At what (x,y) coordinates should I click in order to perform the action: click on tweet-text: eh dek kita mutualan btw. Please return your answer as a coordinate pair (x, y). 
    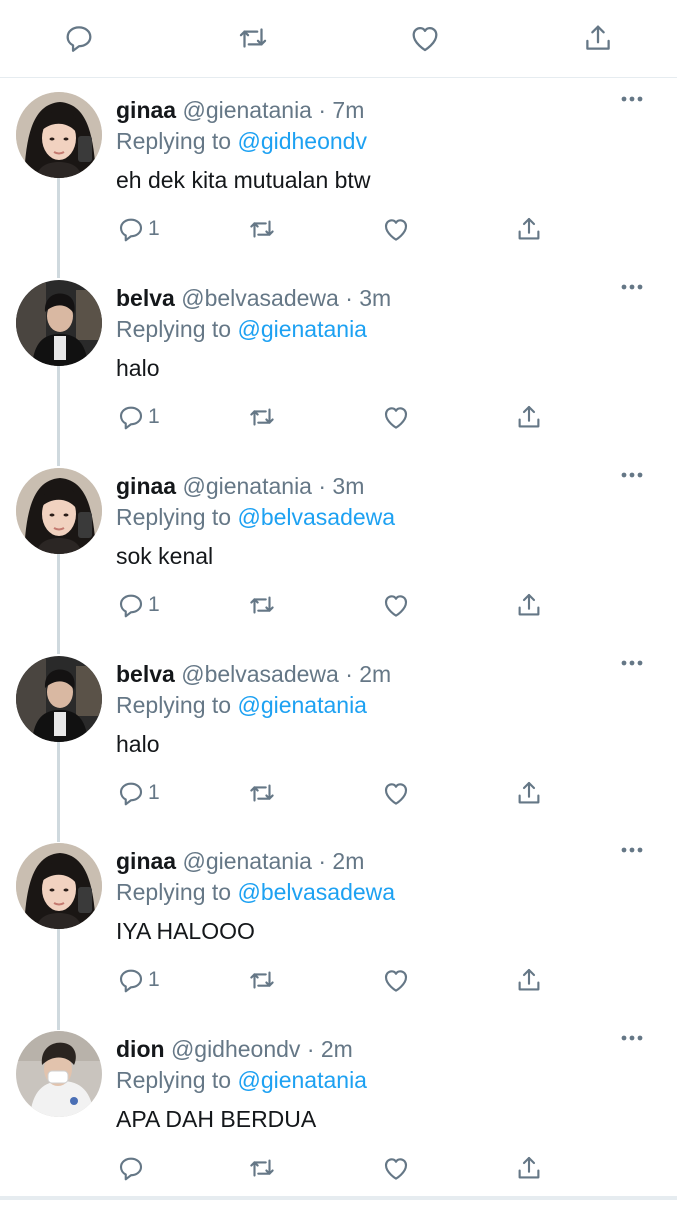
    Looking at the image, I should click on (243, 180).